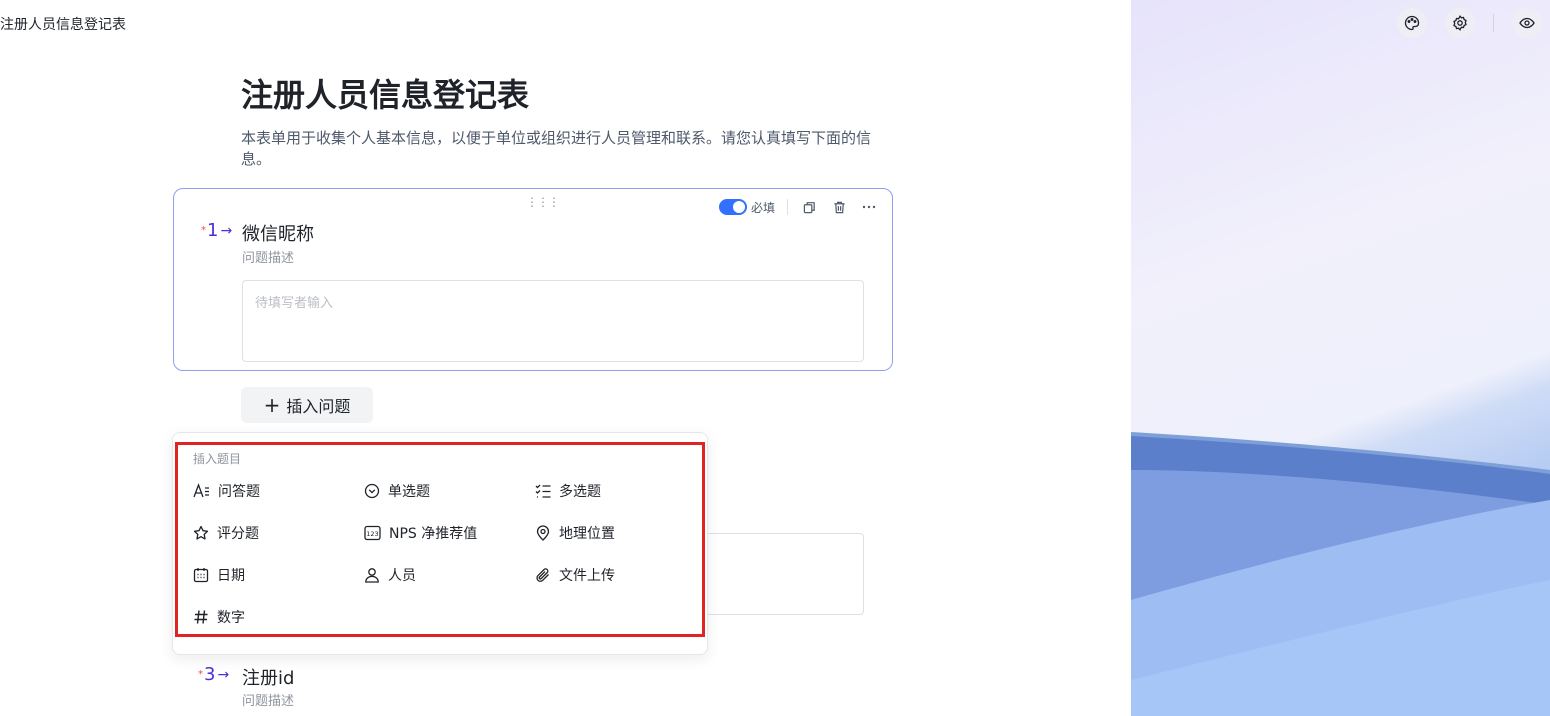 The width and height of the screenshot is (1550, 716). Describe the element at coordinates (553, 321) in the screenshot. I see `answer-input: 待填写者输入` at that location.